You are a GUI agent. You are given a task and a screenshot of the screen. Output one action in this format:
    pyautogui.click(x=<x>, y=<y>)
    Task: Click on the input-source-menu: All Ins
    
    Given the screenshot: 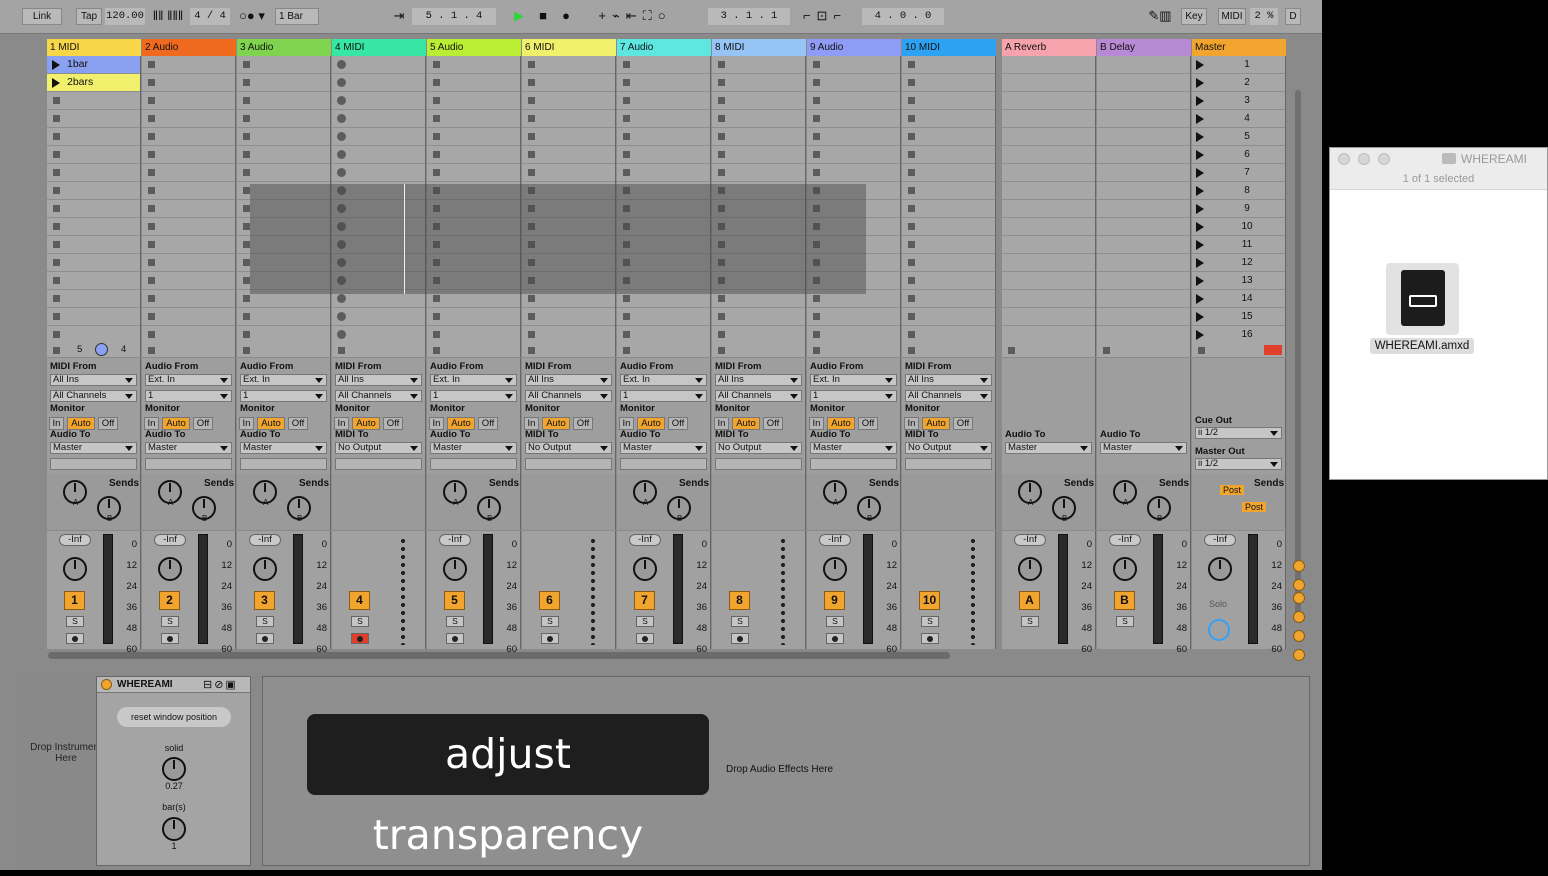 What is the action you would take?
    pyautogui.click(x=568, y=380)
    